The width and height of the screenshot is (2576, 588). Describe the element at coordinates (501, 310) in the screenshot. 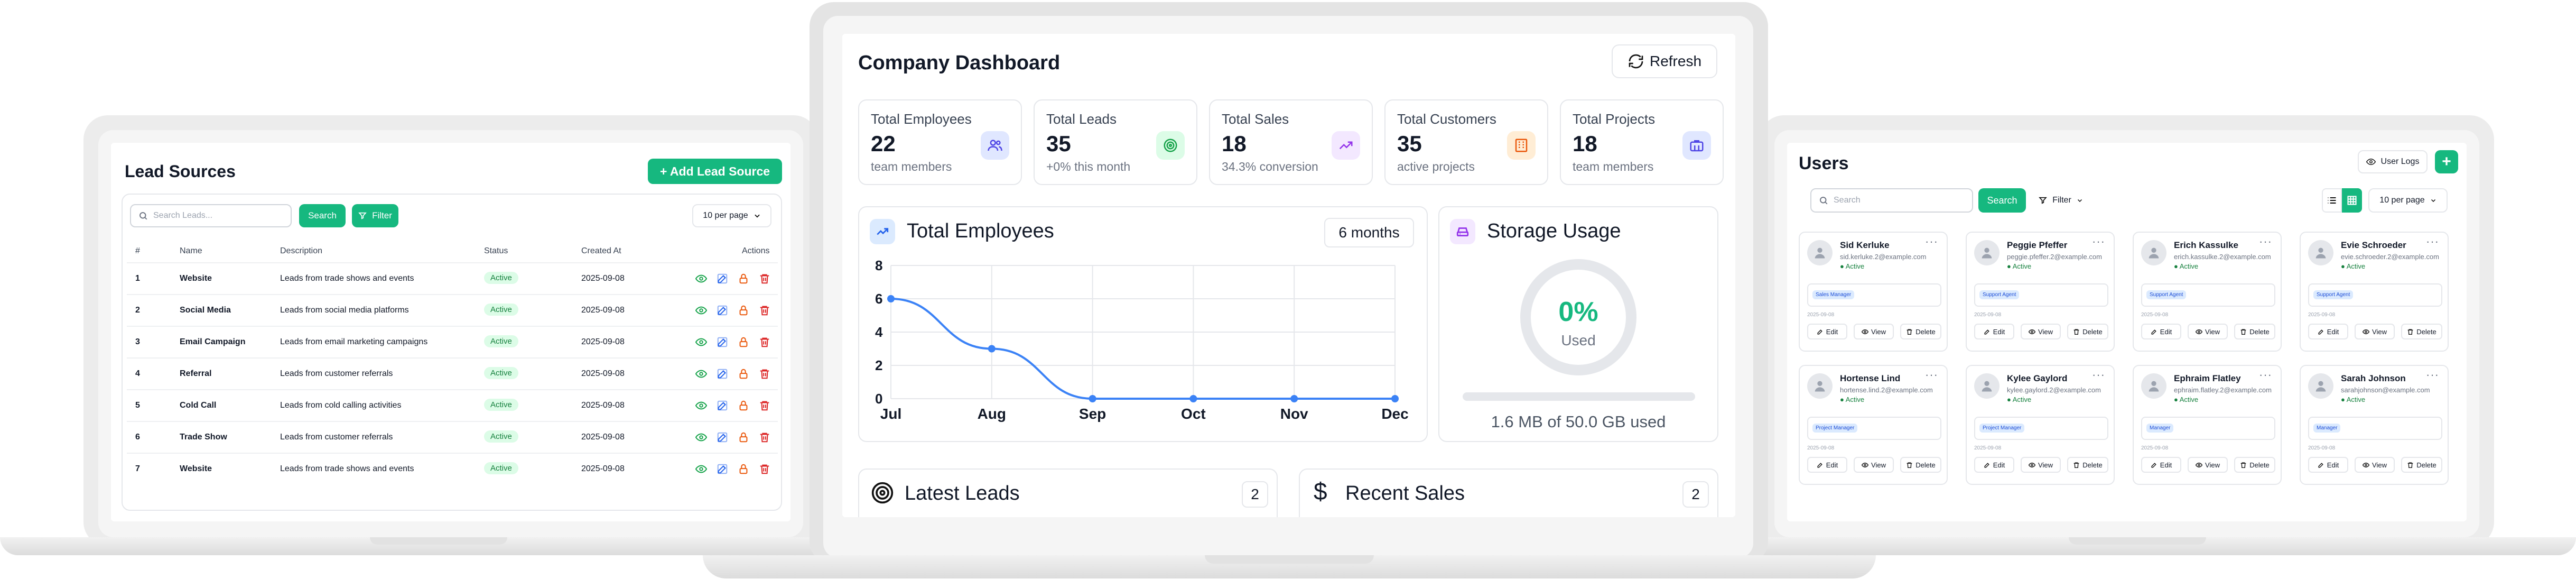

I see `status-badge: Active` at that location.